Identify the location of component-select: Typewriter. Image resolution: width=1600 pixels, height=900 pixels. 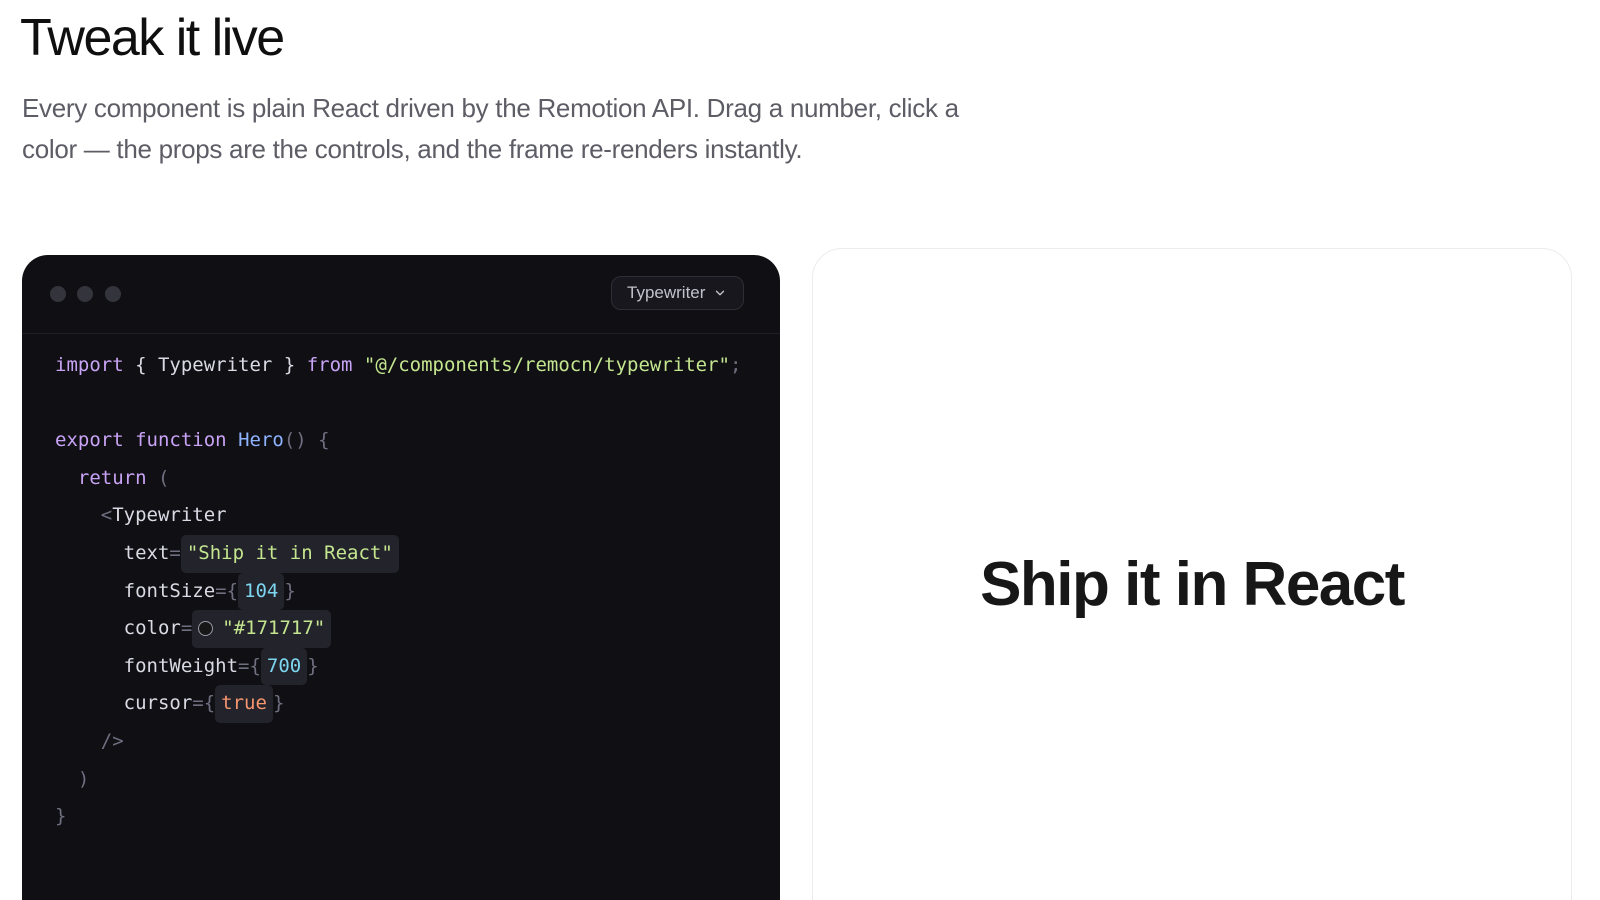
(678, 293).